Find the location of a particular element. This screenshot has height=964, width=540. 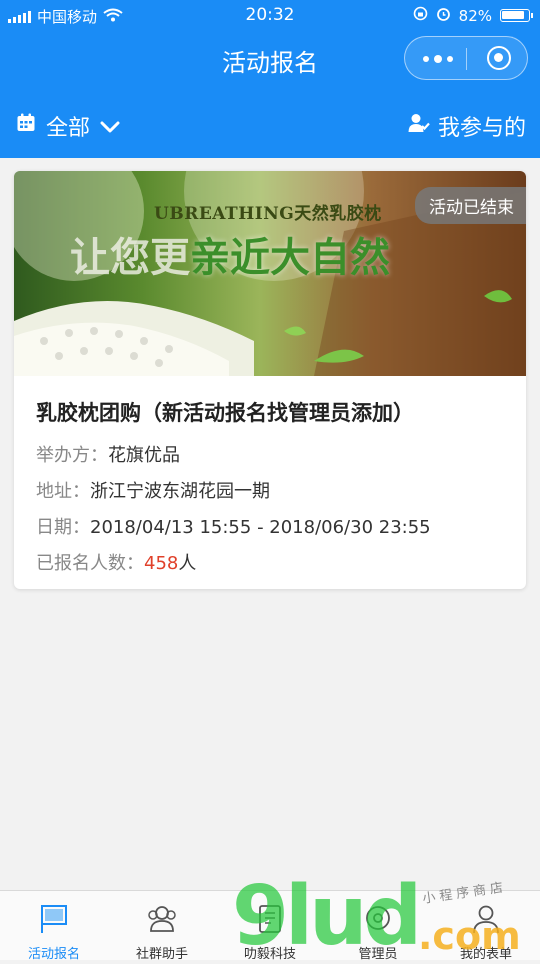

flag-icon is located at coordinates (54, 919).